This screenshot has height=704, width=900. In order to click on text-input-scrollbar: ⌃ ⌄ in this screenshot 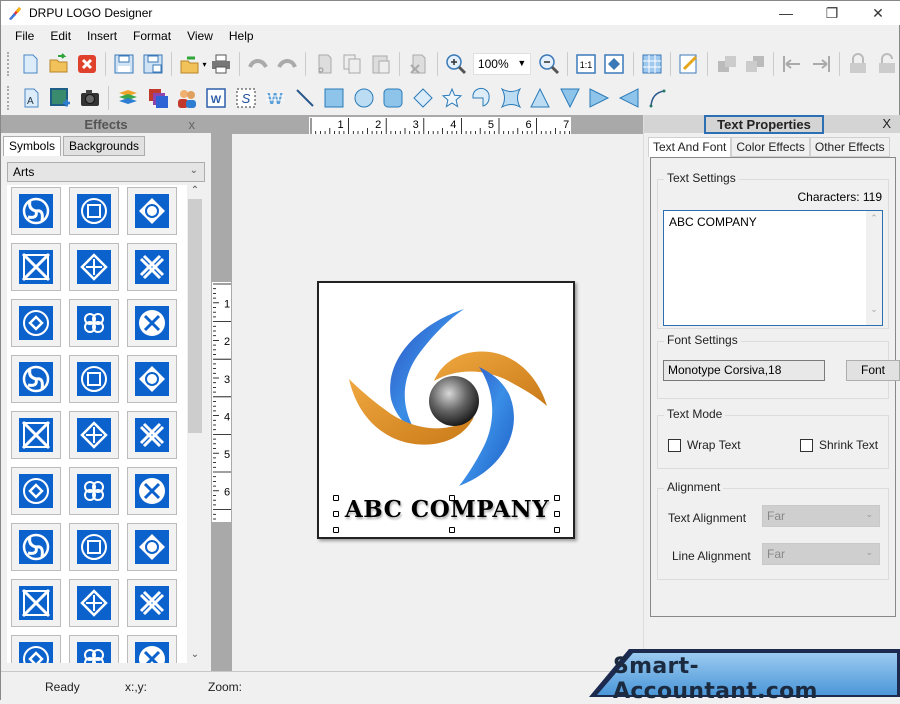, I will do `click(874, 268)`.